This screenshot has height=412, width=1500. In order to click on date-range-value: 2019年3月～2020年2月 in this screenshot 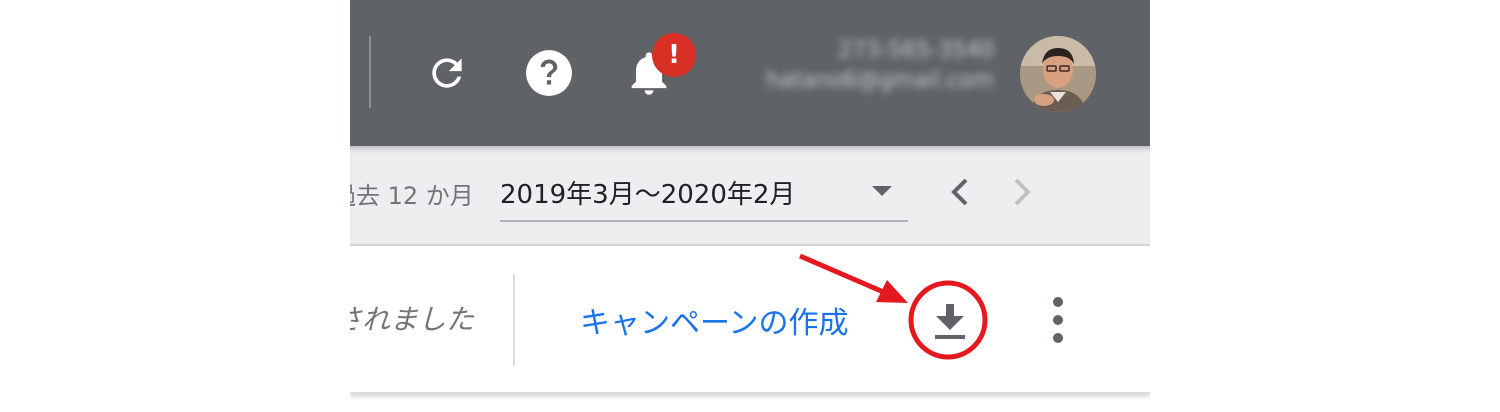, I will do `click(648, 195)`.